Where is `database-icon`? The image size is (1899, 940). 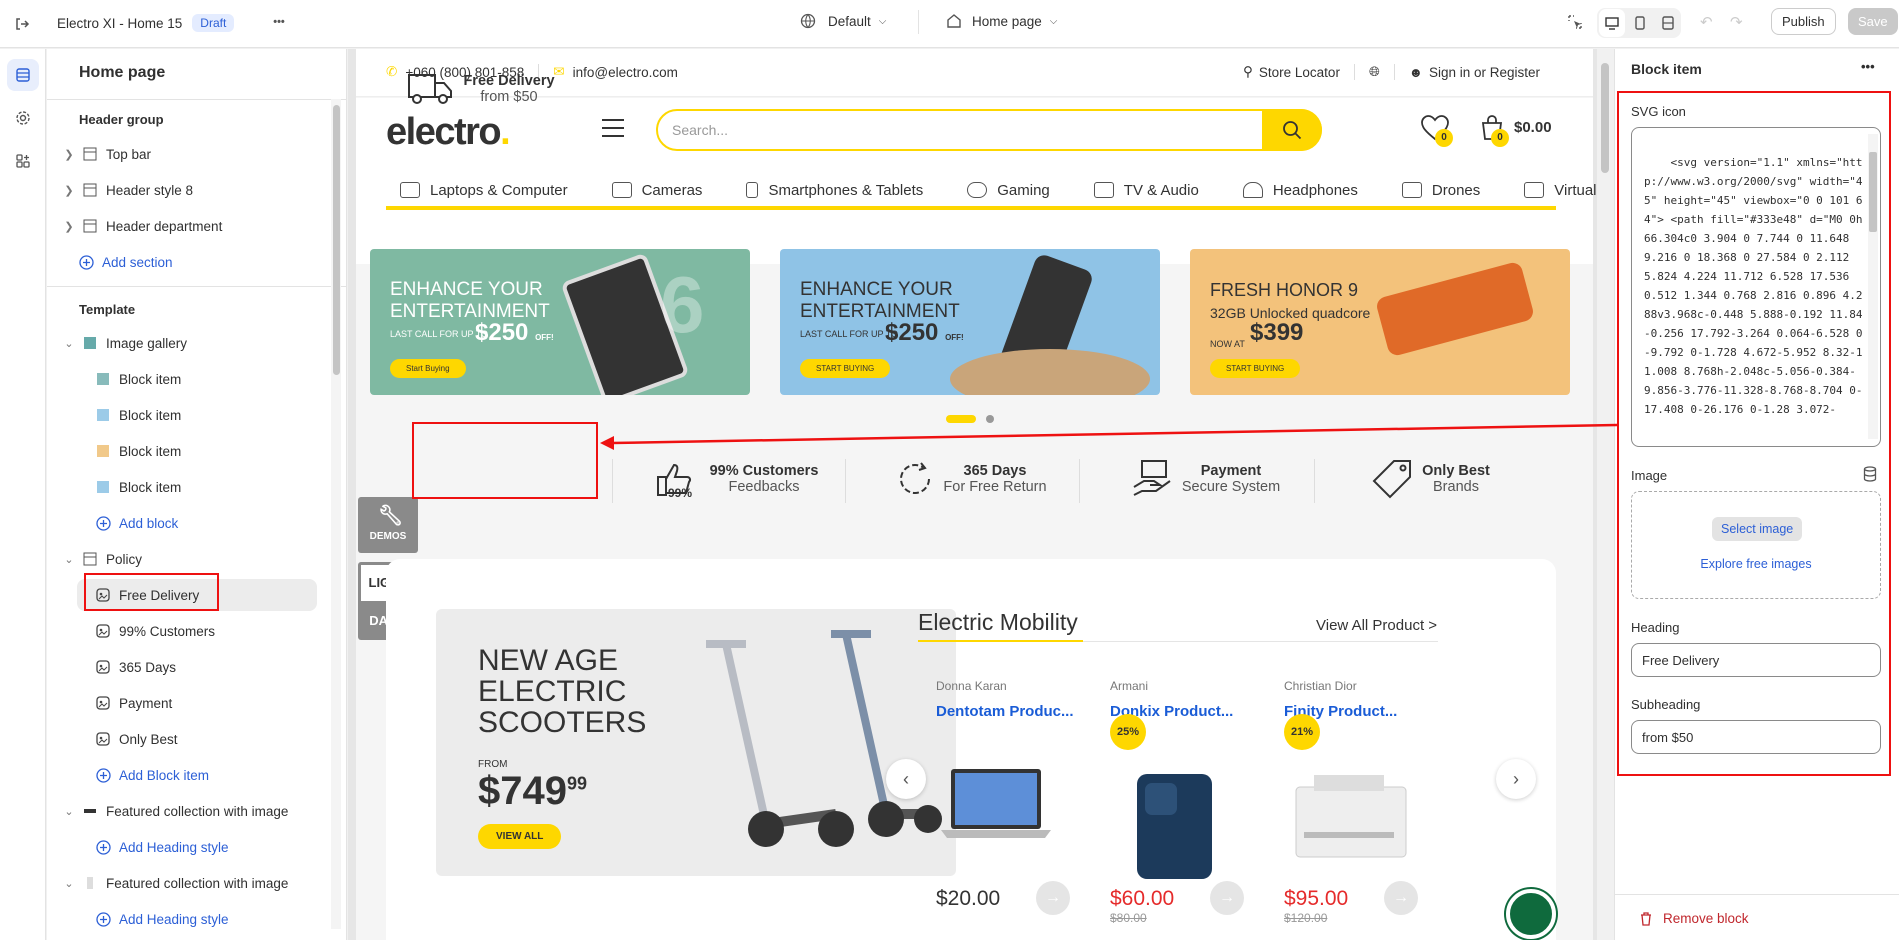
database-icon is located at coordinates (1870, 475).